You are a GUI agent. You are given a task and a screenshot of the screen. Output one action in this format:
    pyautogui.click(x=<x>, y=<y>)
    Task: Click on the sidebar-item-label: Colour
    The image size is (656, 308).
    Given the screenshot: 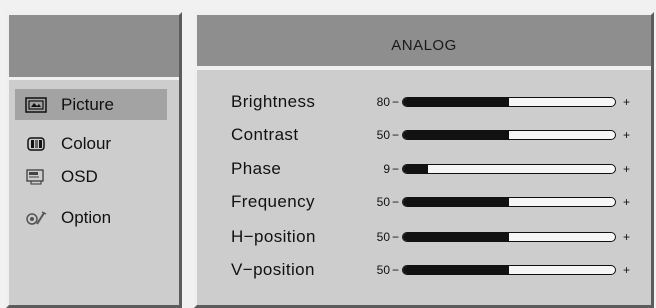 What is the action you would take?
    pyautogui.click(x=86, y=143)
    